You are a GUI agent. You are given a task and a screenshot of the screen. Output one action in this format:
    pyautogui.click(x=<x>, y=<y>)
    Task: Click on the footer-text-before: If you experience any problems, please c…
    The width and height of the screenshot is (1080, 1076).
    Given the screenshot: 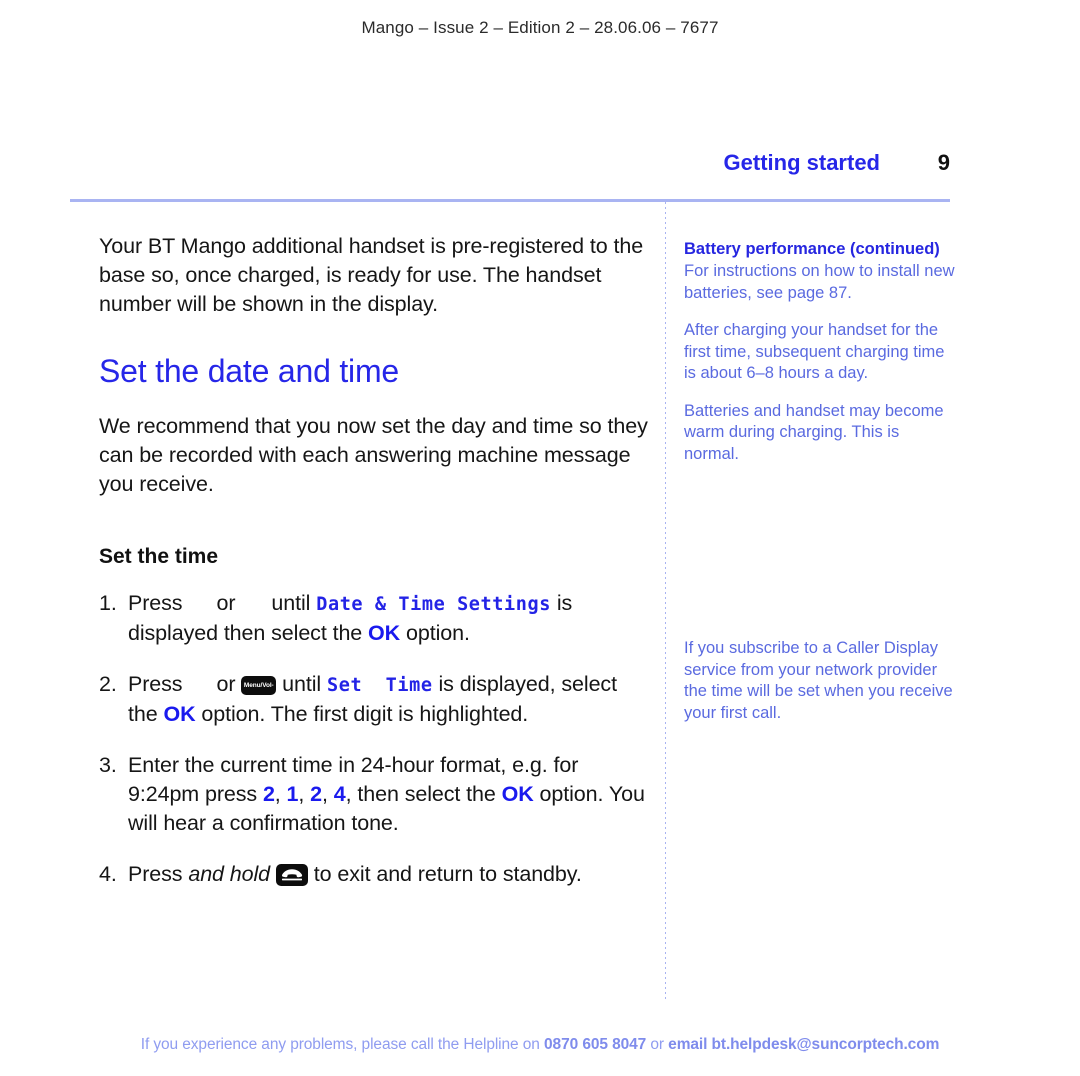 What is the action you would take?
    pyautogui.click(x=342, y=1044)
    